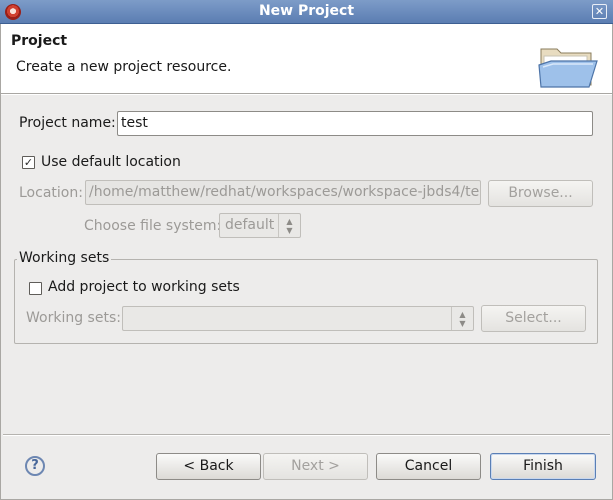 This screenshot has height=500, width=613. I want to click on wizard-banner: Project Create a new project resource., so click(306, 58).